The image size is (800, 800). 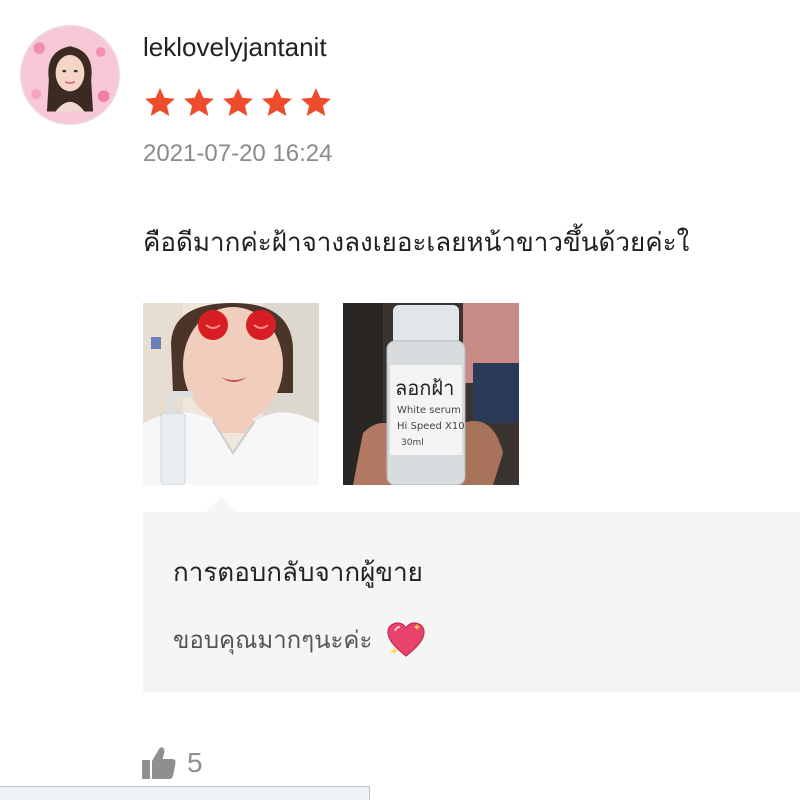 I want to click on like-count: 5, so click(x=195, y=762).